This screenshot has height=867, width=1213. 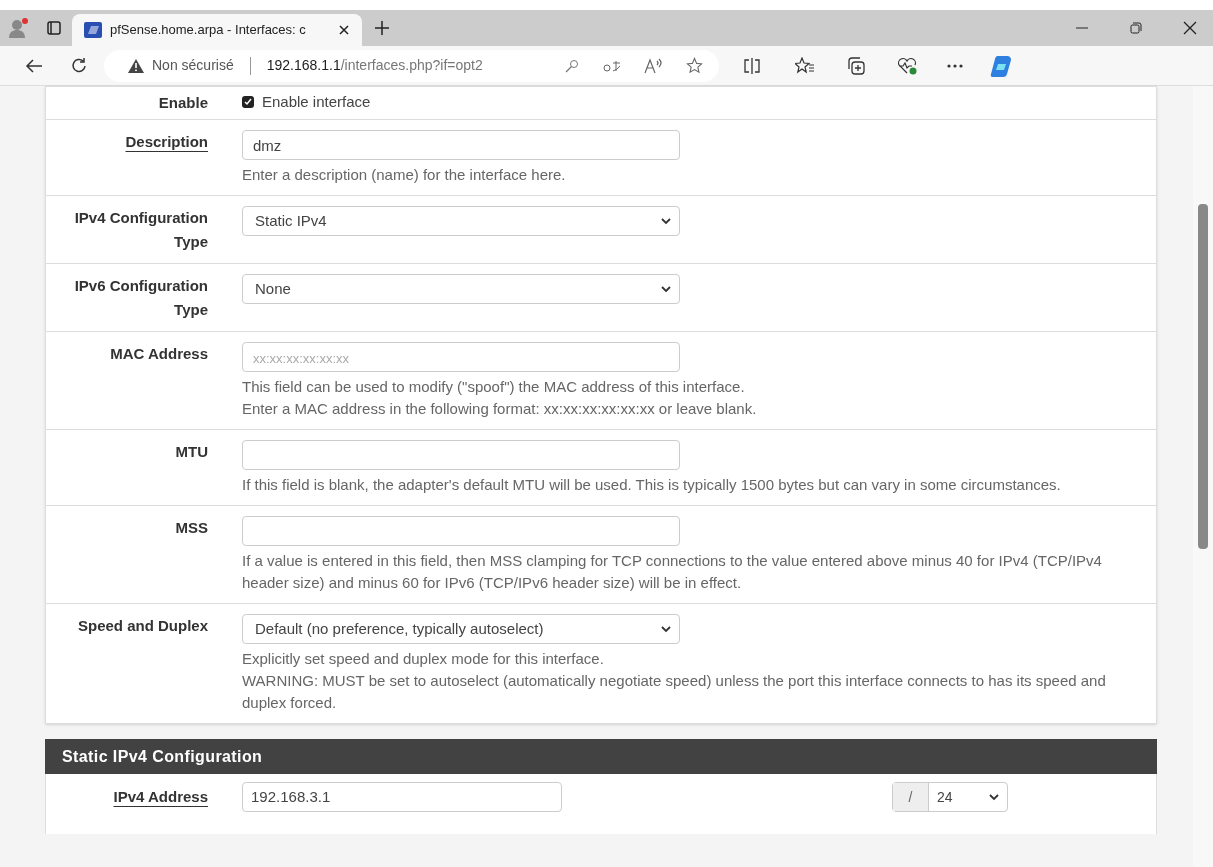 I want to click on health-icon, so click(x=907, y=65).